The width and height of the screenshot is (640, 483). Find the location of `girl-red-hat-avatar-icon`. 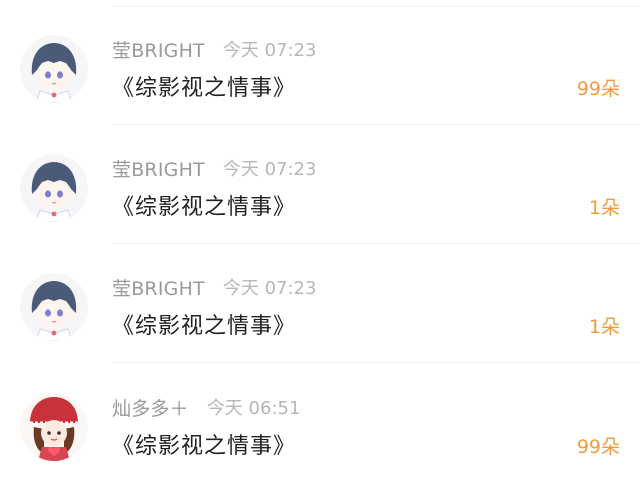

girl-red-hat-avatar-icon is located at coordinates (54, 427).